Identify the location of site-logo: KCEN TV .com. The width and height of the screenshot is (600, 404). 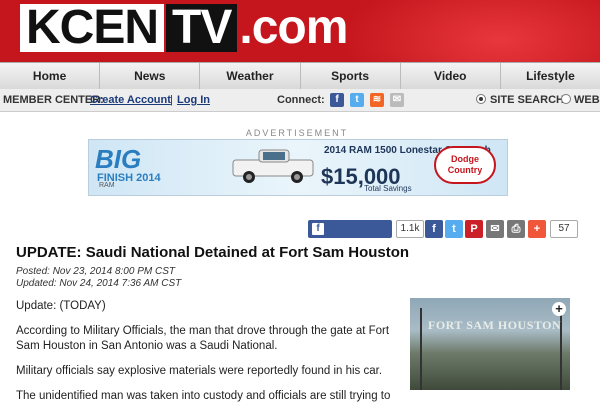
(184, 27).